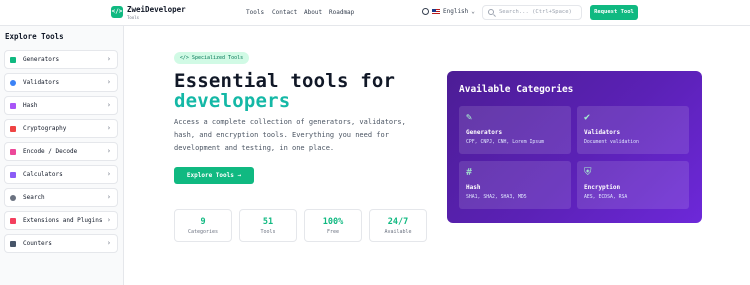 This screenshot has height=285, width=750. What do you see at coordinates (535, 12) in the screenshot?
I see `search-placeholder: Search... (Ctrl+Space)` at bounding box center [535, 12].